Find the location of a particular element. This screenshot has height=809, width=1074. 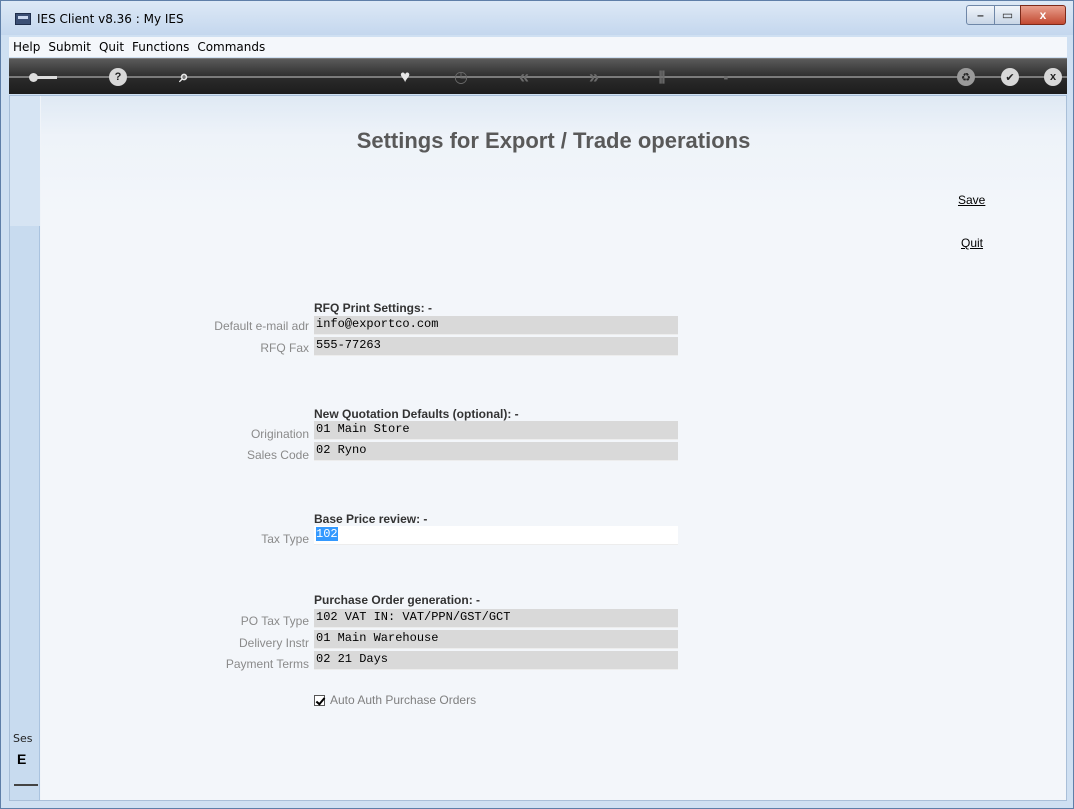

session-icon: E is located at coordinates (21, 759).